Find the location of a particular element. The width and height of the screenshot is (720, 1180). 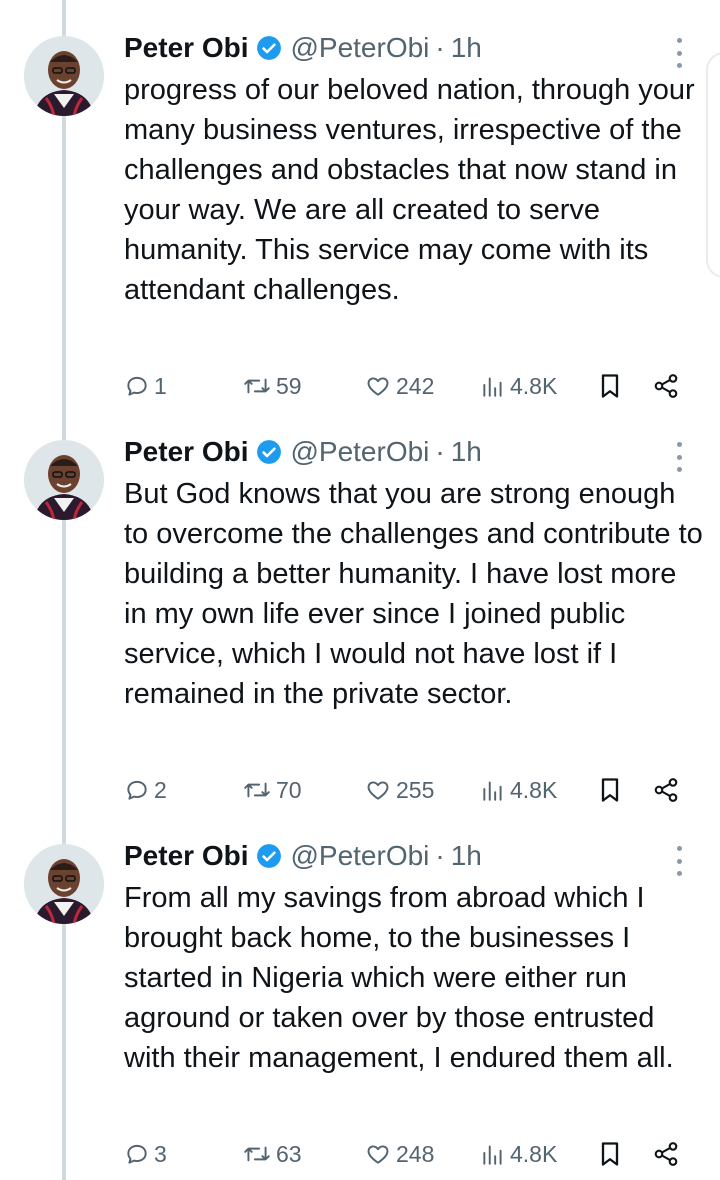

action-bar: 2 70 255 4.8K is located at coordinates (409, 790).